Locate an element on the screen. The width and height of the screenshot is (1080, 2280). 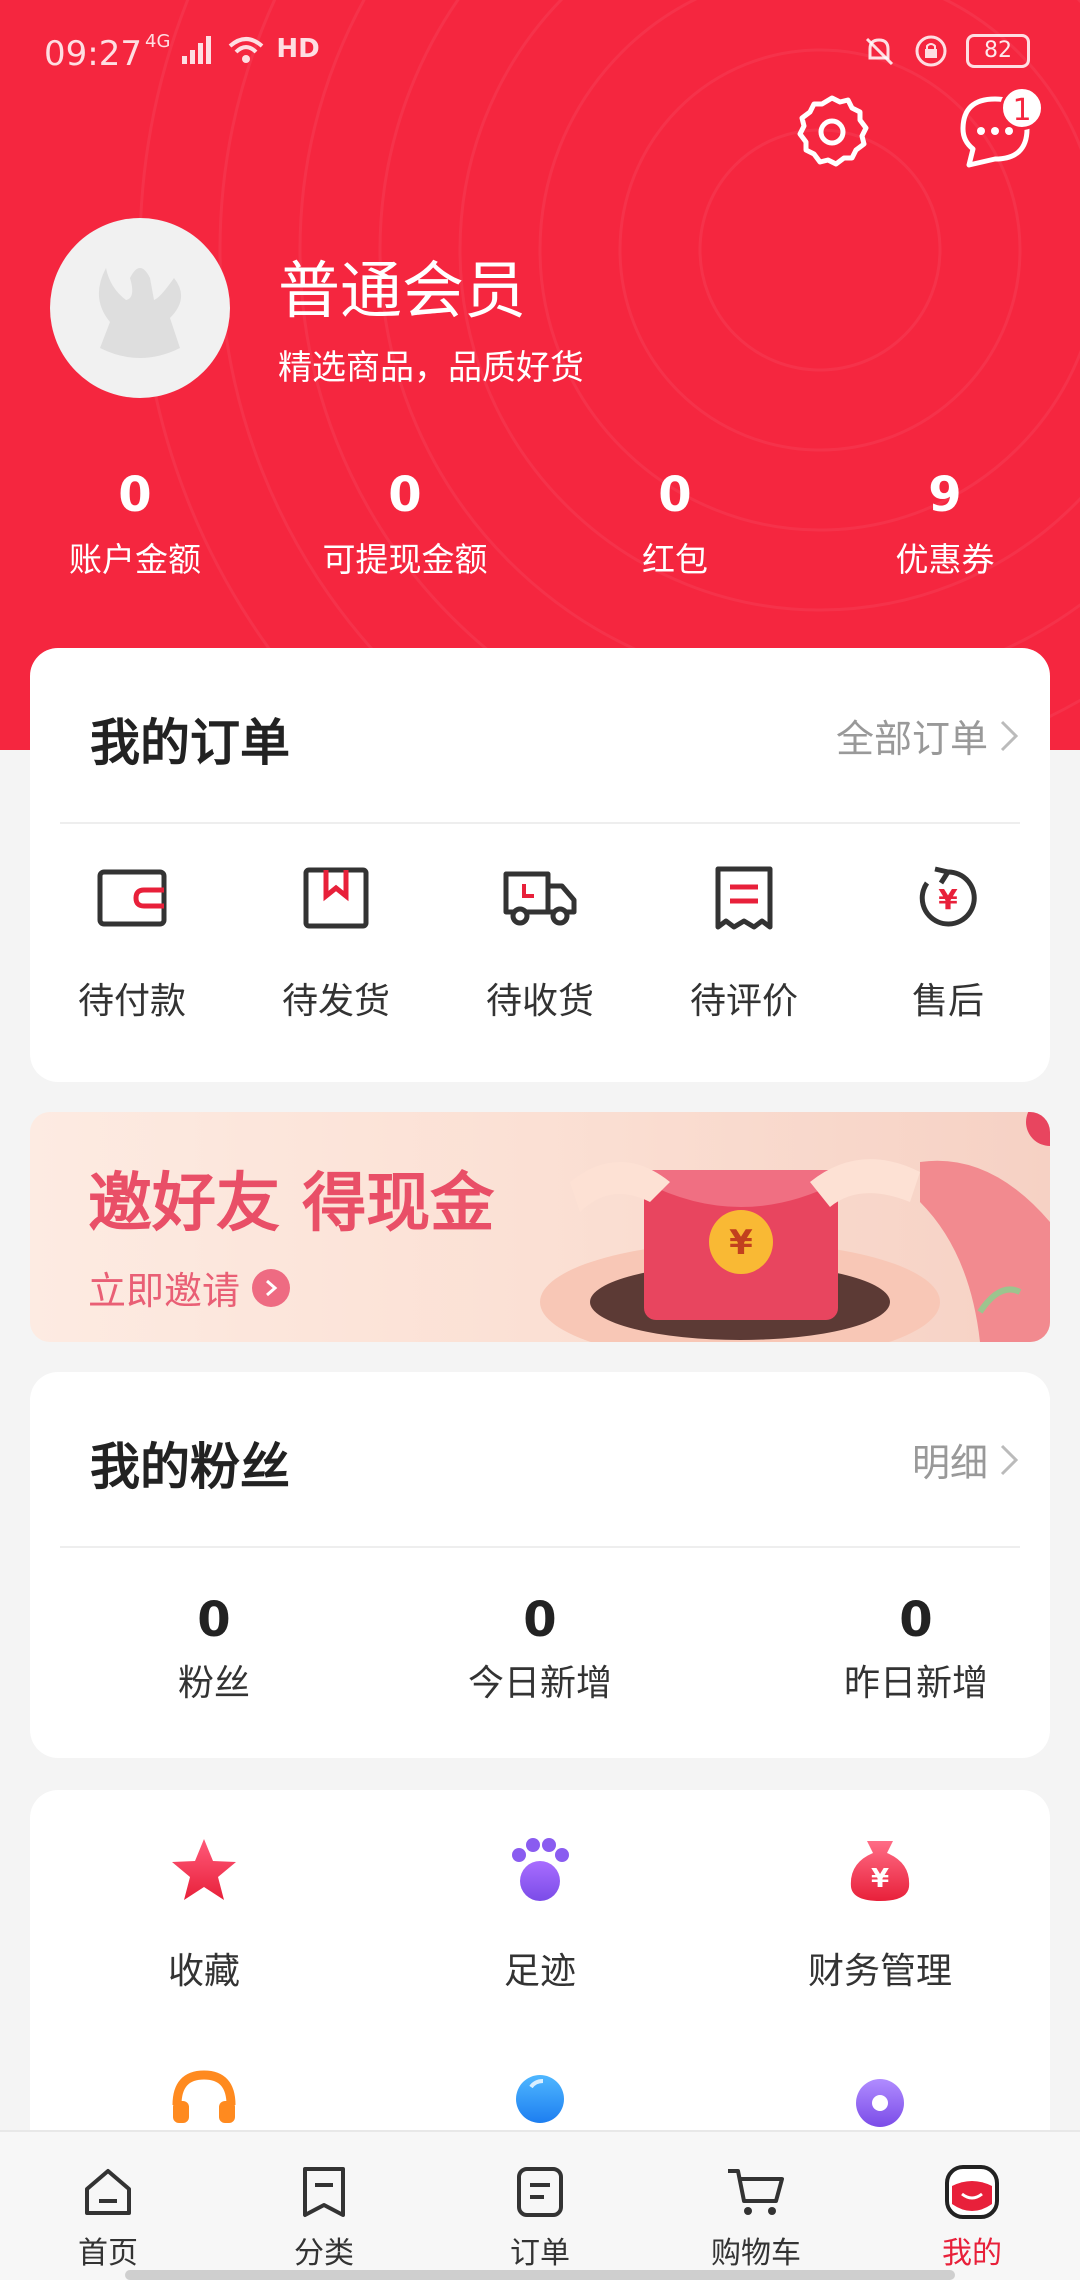
order-item-label: 待收货 is located at coordinates (539, 1001).